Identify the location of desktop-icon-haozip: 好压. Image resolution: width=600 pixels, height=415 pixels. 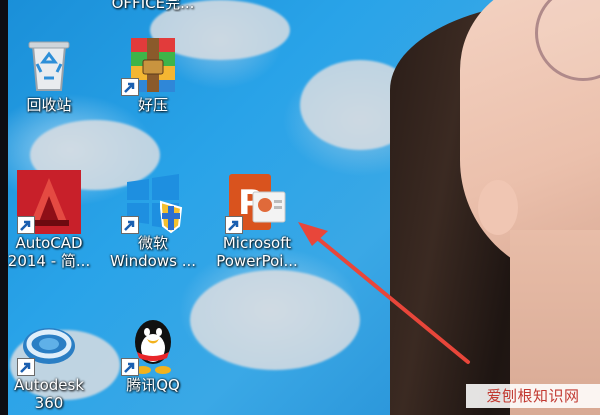
(153, 73).